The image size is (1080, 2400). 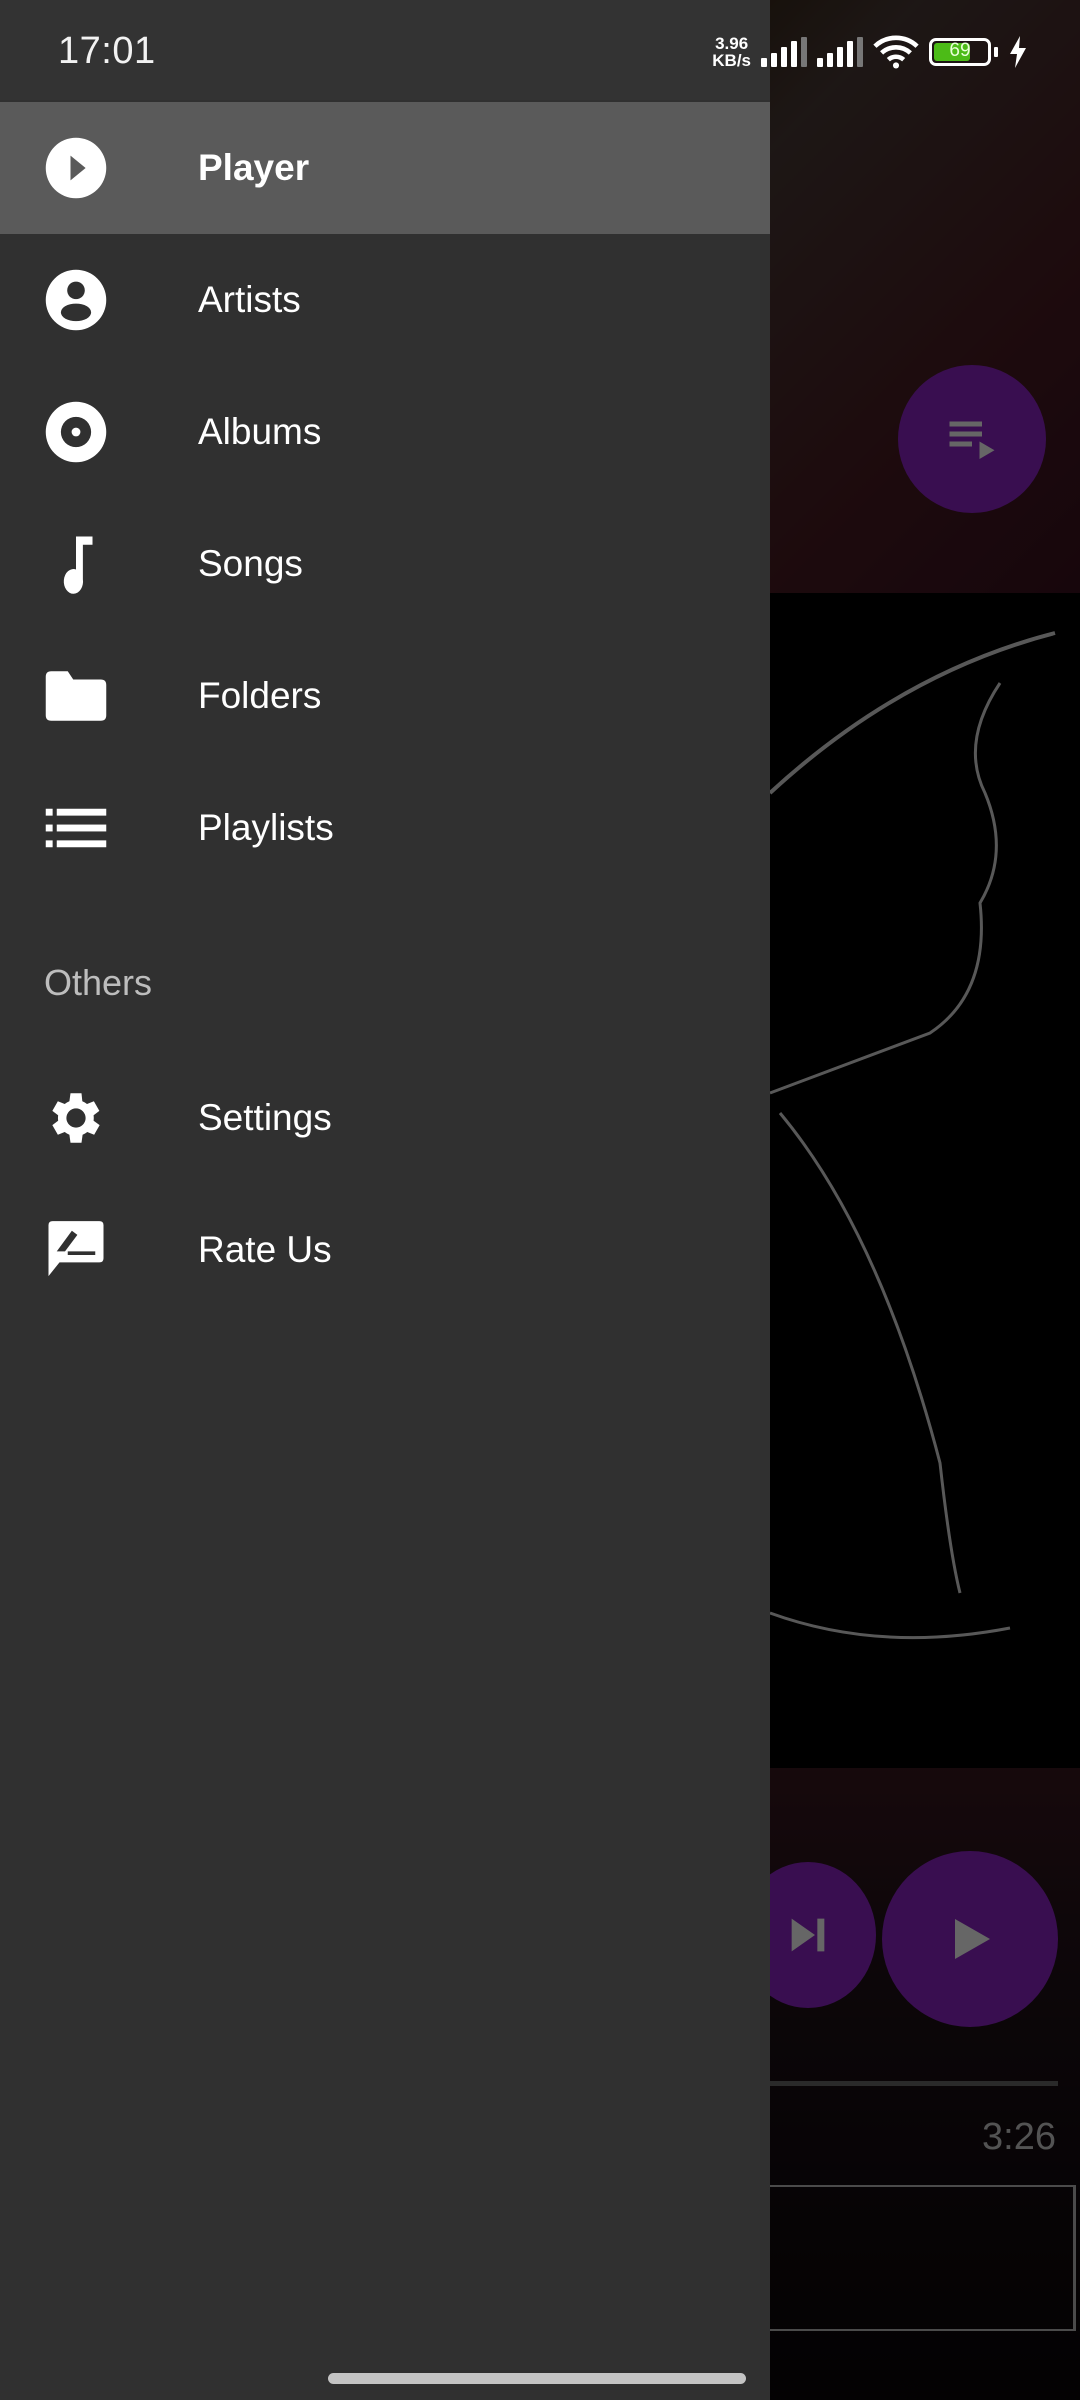 I want to click on nav-item-label: Songs, so click(x=250, y=563).